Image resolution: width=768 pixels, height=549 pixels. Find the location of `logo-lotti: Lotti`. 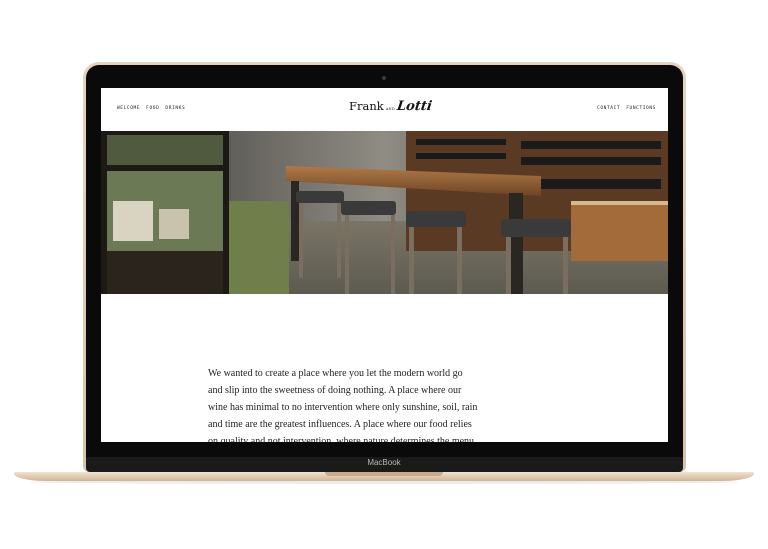

logo-lotti: Lotti is located at coordinates (414, 106).